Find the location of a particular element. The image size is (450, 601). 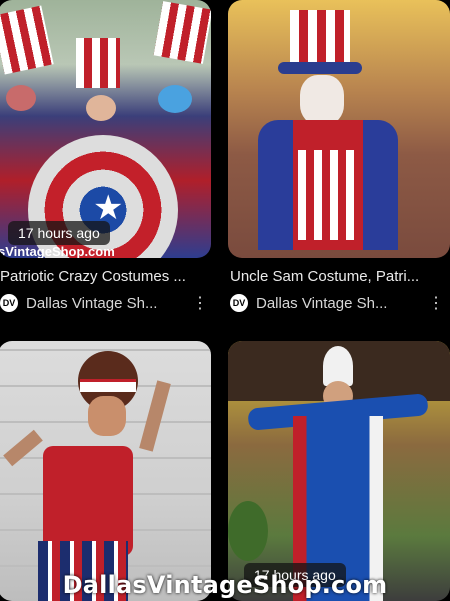

image-overlay-text: sVintageShop.com is located at coordinates (57, 251).